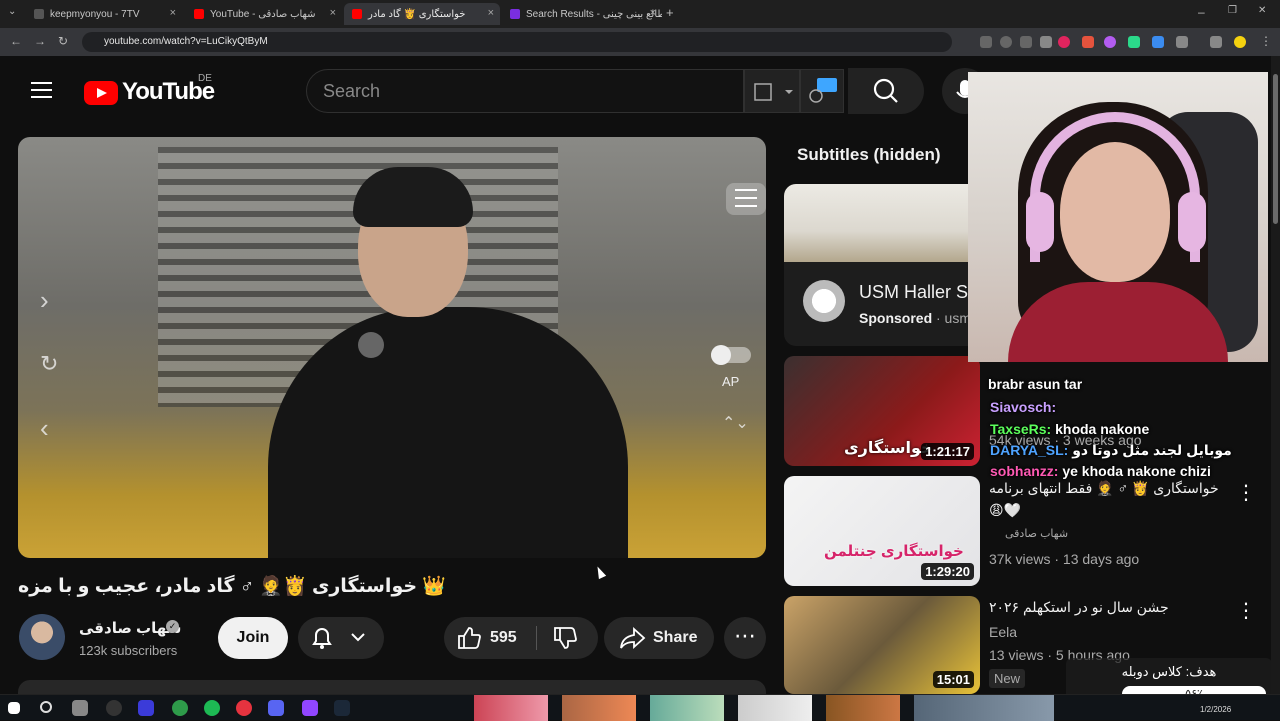  What do you see at coordinates (1104, 488) in the screenshot?
I see `recommended-title: خواستگاری 👸 ♂ 🤵 فقط انتهای برنامه` at bounding box center [1104, 488].